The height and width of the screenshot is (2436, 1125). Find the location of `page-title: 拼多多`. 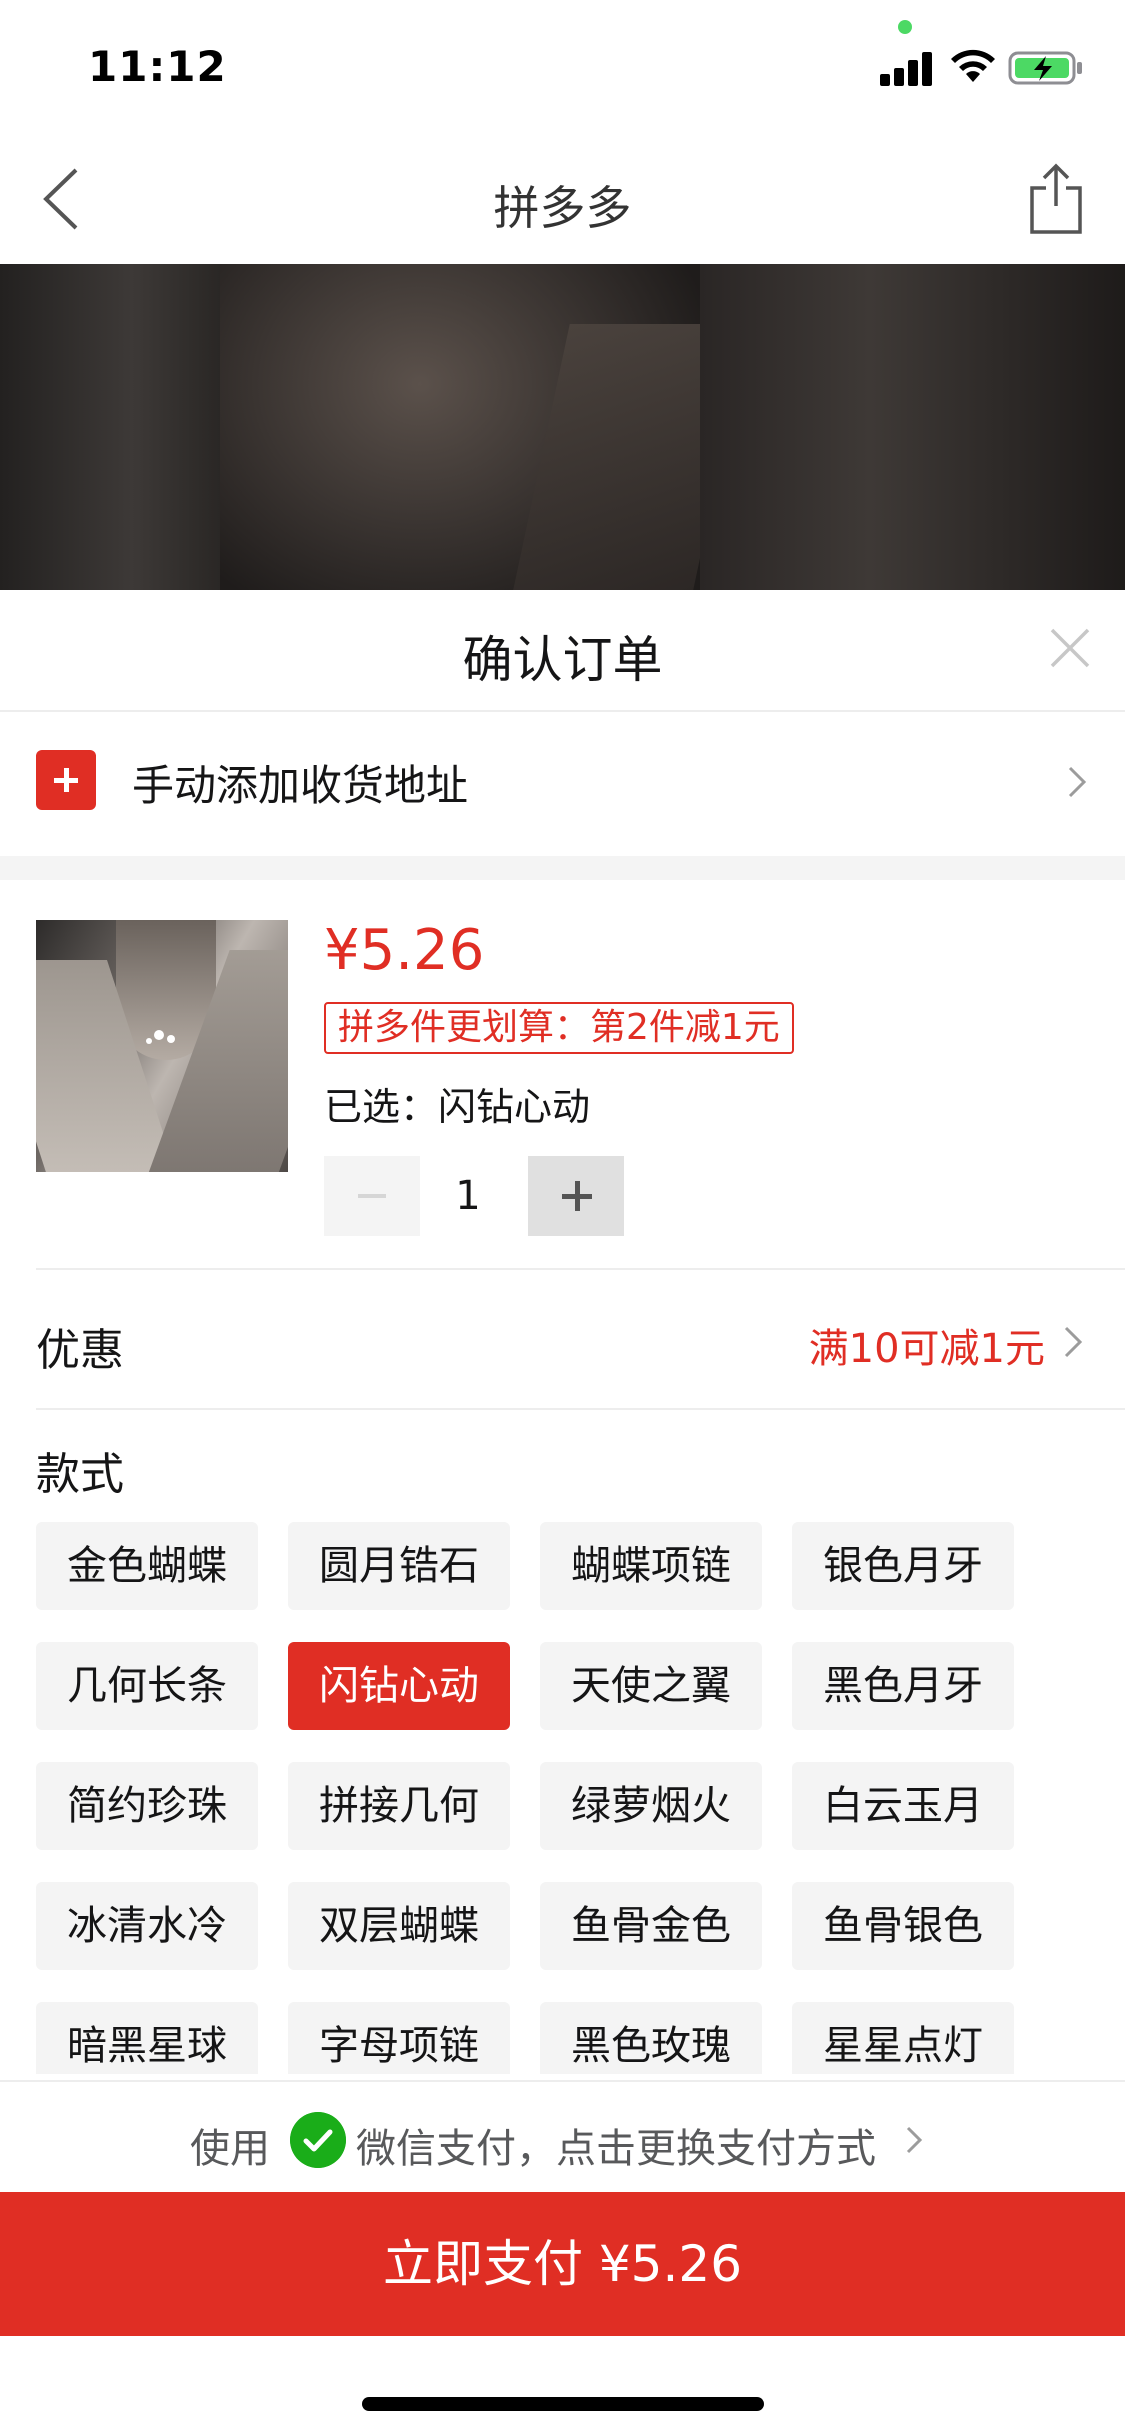

page-title: 拼多多 is located at coordinates (562, 208).